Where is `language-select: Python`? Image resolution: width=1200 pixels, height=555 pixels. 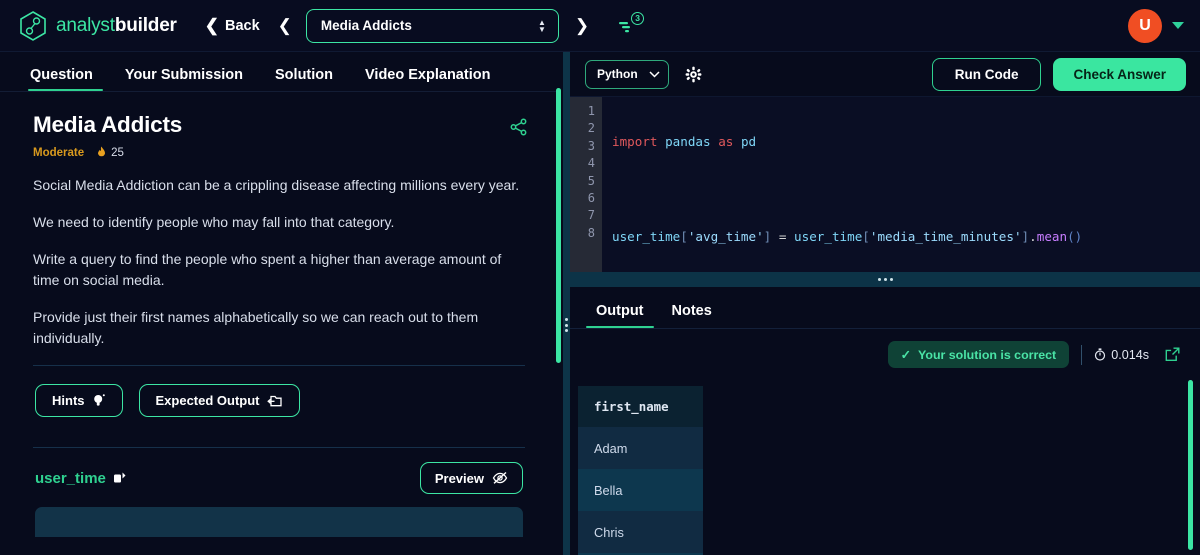 language-select: Python is located at coordinates (627, 74).